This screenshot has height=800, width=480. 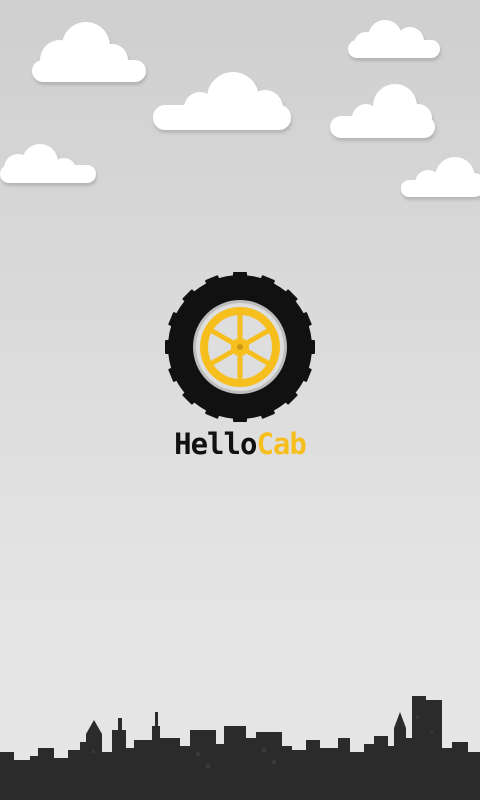 I want to click on app-logo, so click(x=240, y=347).